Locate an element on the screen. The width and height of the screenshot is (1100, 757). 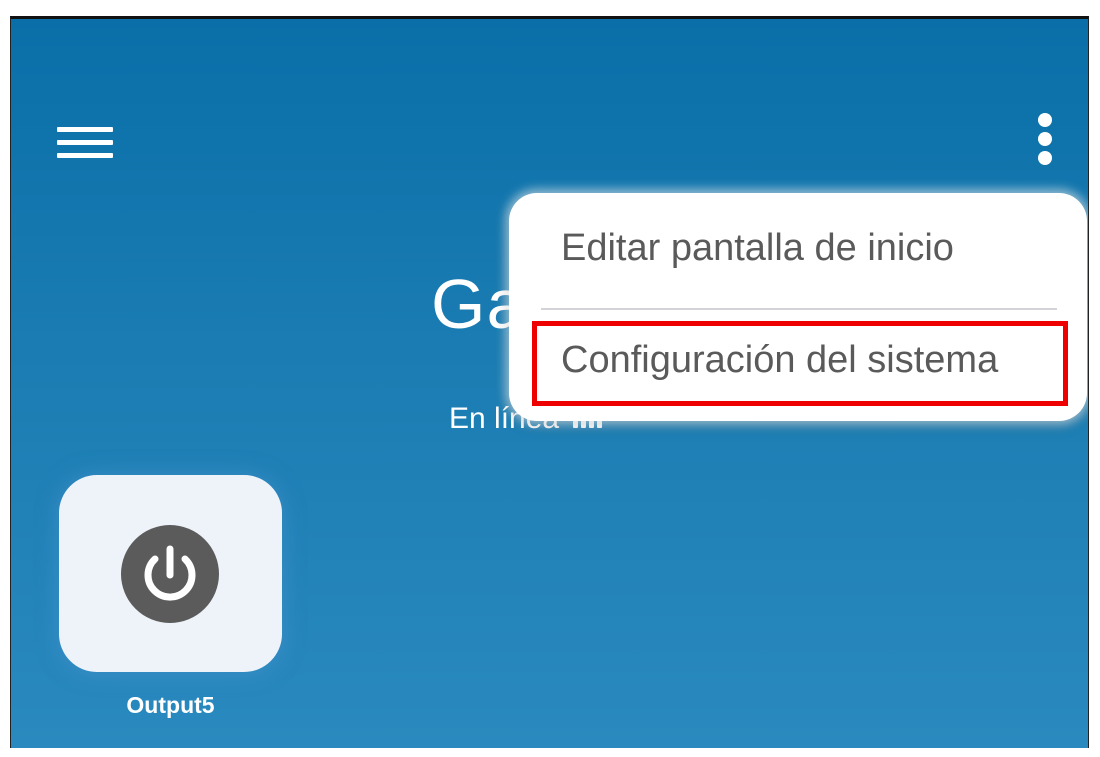
menu-divider is located at coordinates (799, 309).